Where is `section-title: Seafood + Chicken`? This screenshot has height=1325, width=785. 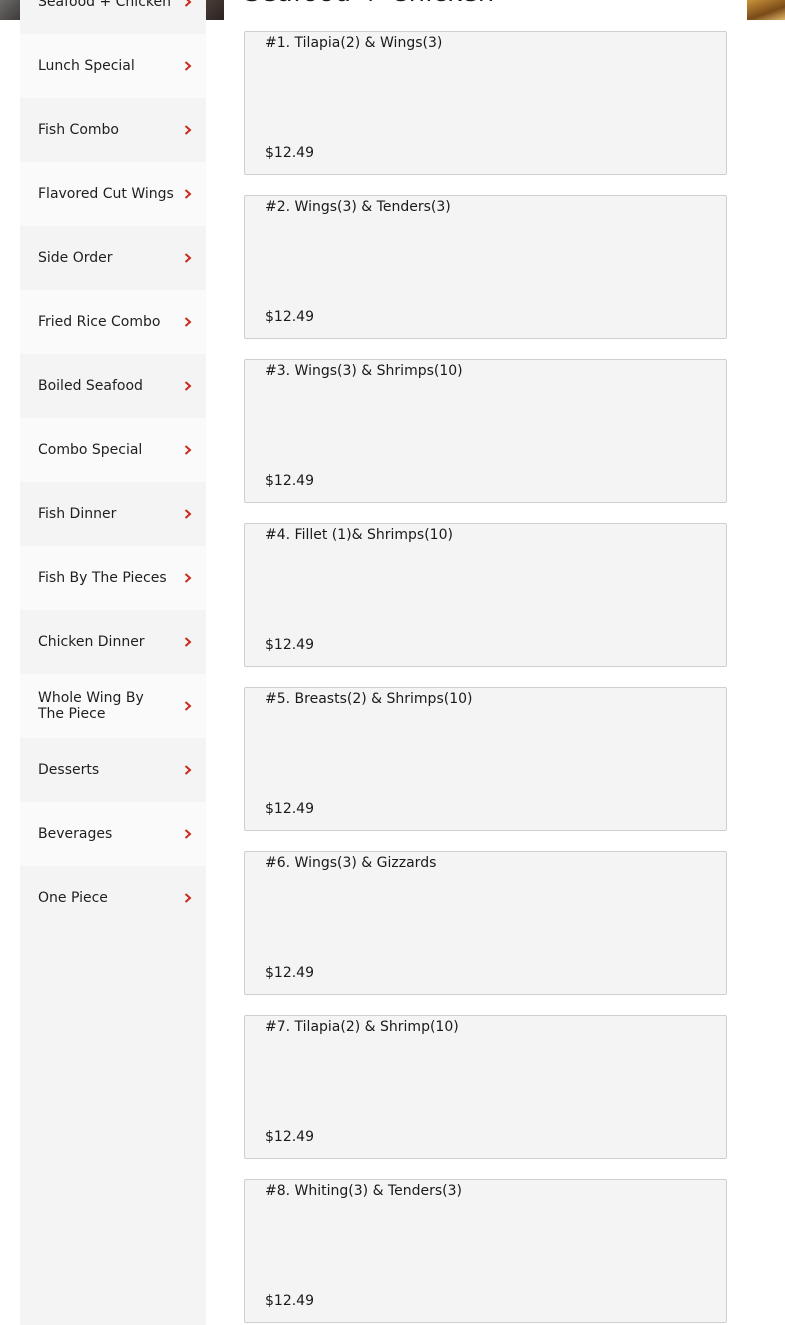
section-title: Seafood + Chicken is located at coordinates (369, 4).